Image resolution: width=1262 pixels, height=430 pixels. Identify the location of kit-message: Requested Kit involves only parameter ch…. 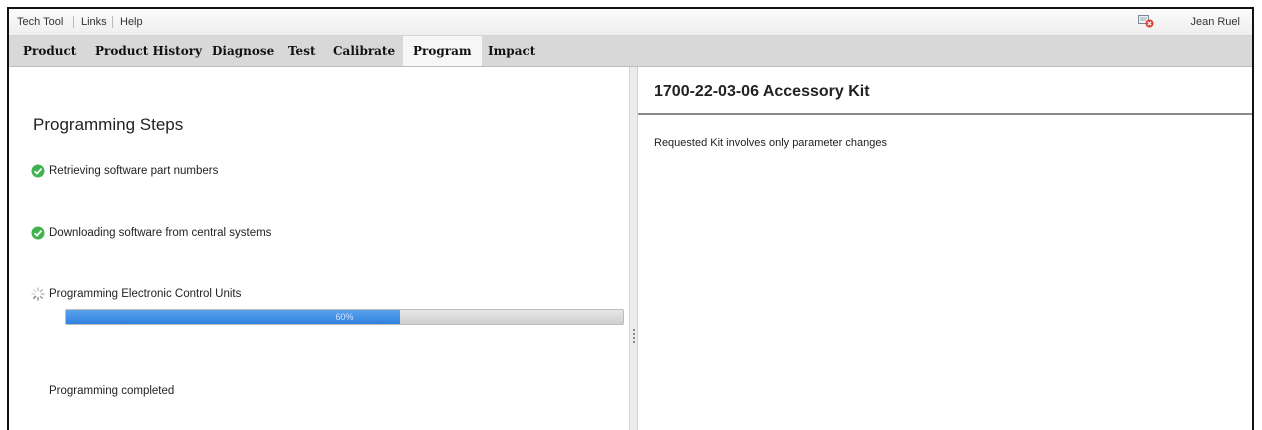
(770, 143).